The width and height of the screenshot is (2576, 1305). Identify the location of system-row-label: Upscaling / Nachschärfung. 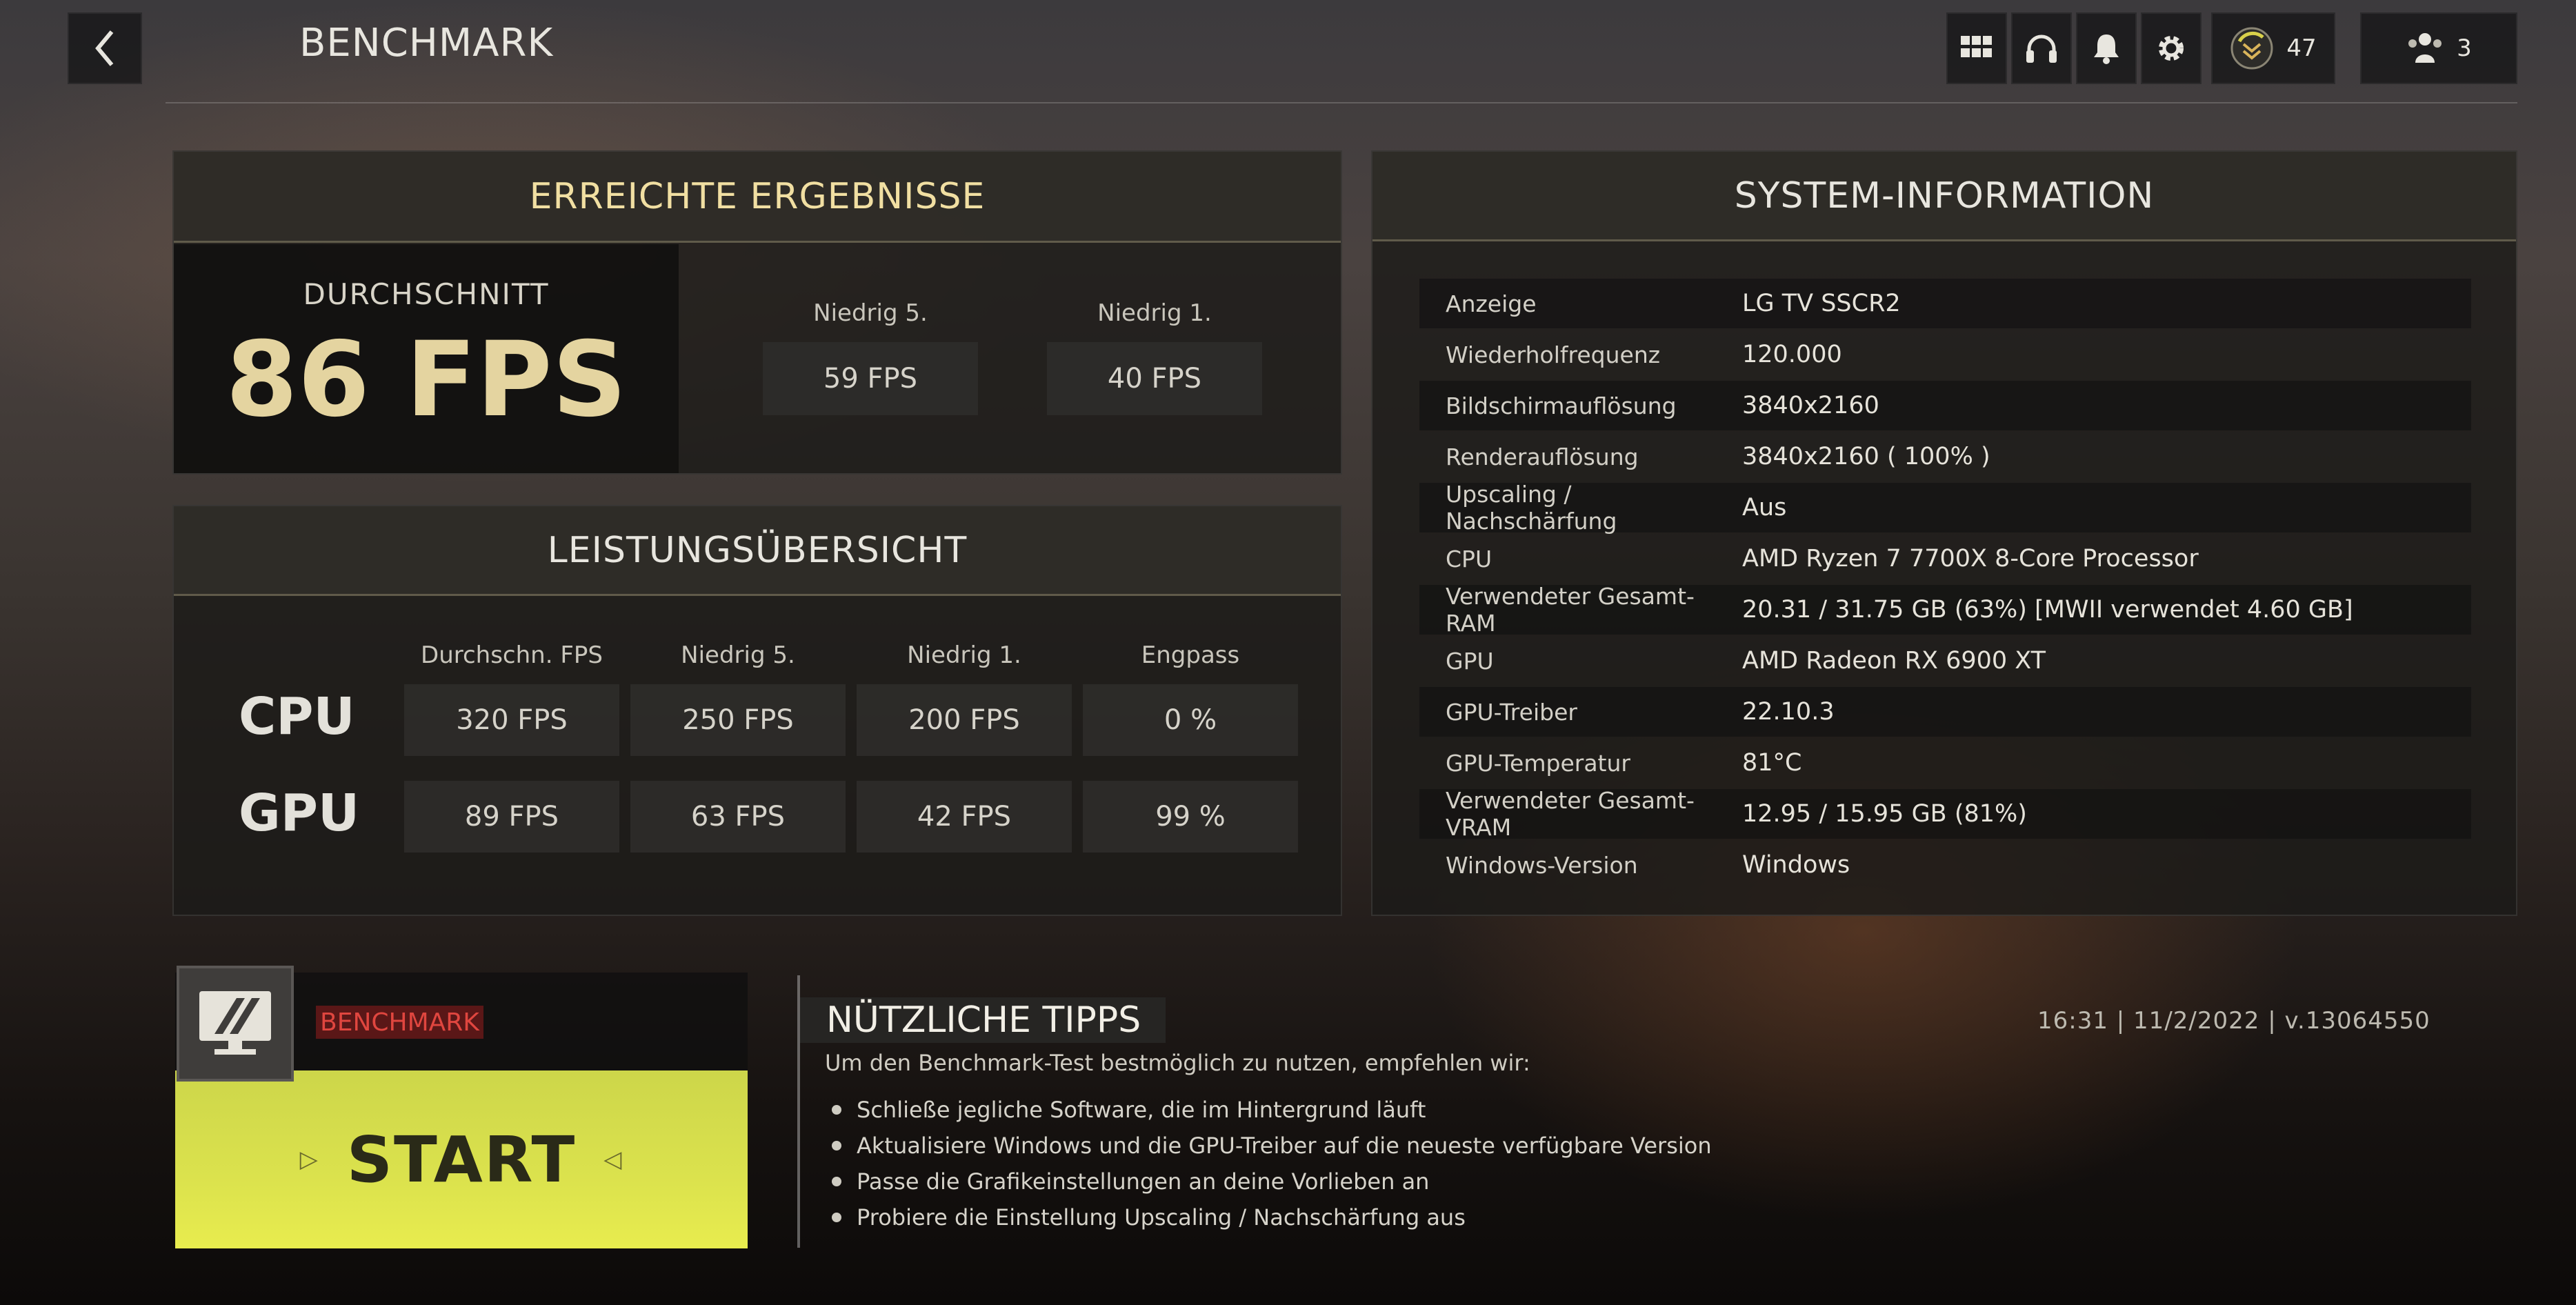
(1531, 508).